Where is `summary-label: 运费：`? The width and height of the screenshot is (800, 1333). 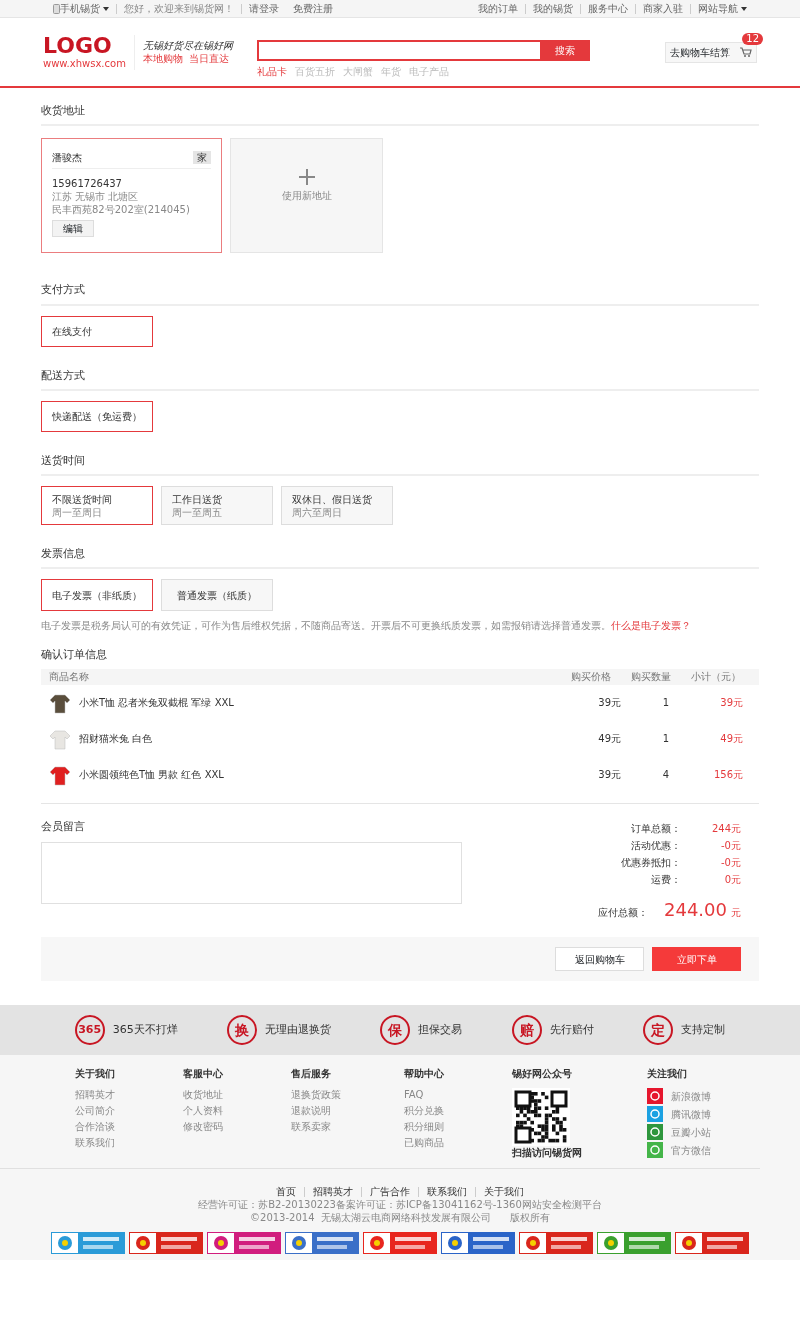 summary-label: 运费： is located at coordinates (665, 879).